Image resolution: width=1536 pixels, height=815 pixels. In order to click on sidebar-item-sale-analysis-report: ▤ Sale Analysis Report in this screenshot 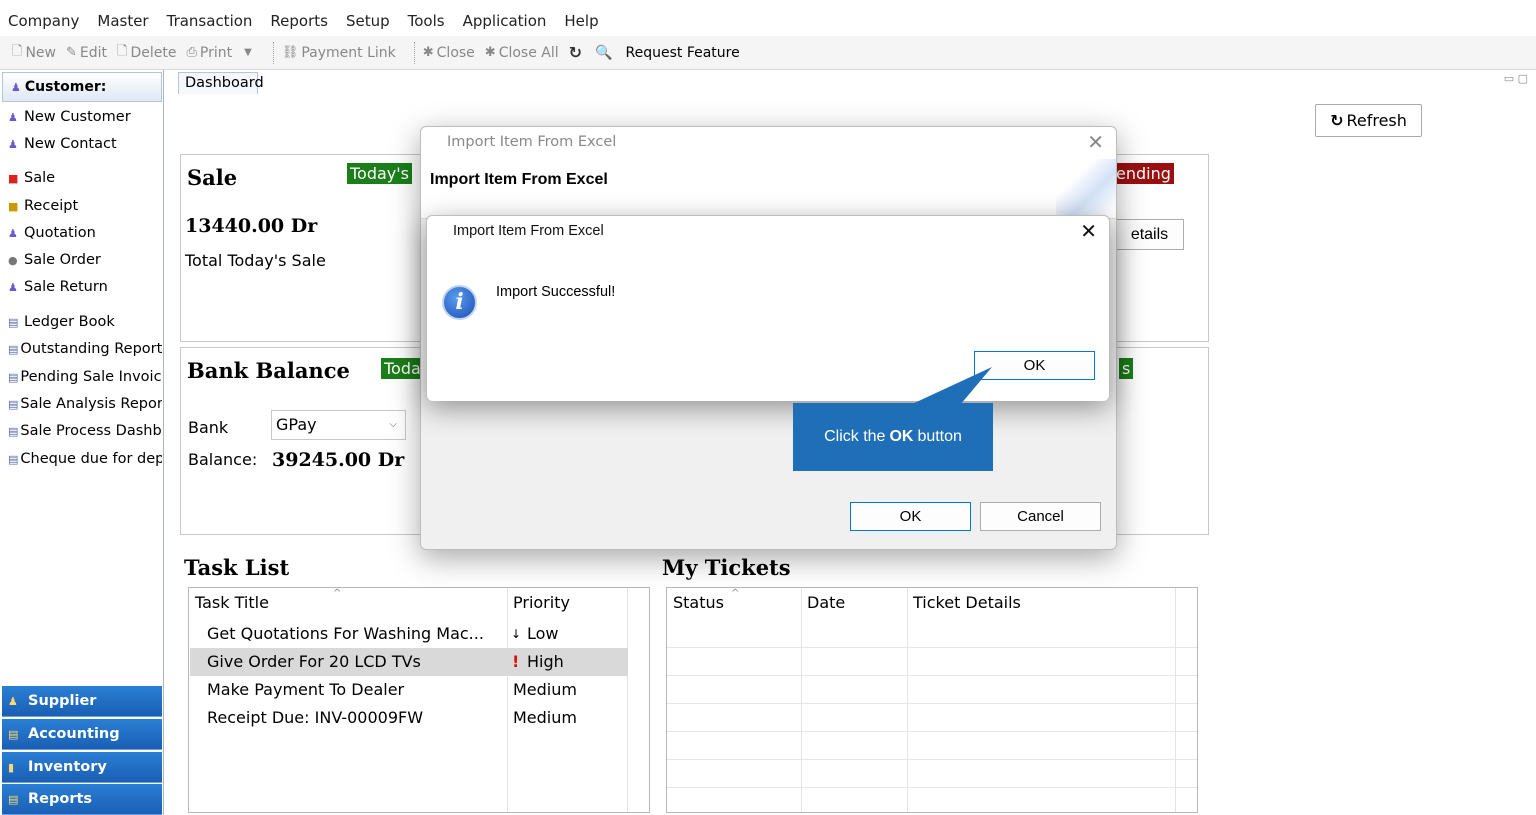, I will do `click(85, 404)`.